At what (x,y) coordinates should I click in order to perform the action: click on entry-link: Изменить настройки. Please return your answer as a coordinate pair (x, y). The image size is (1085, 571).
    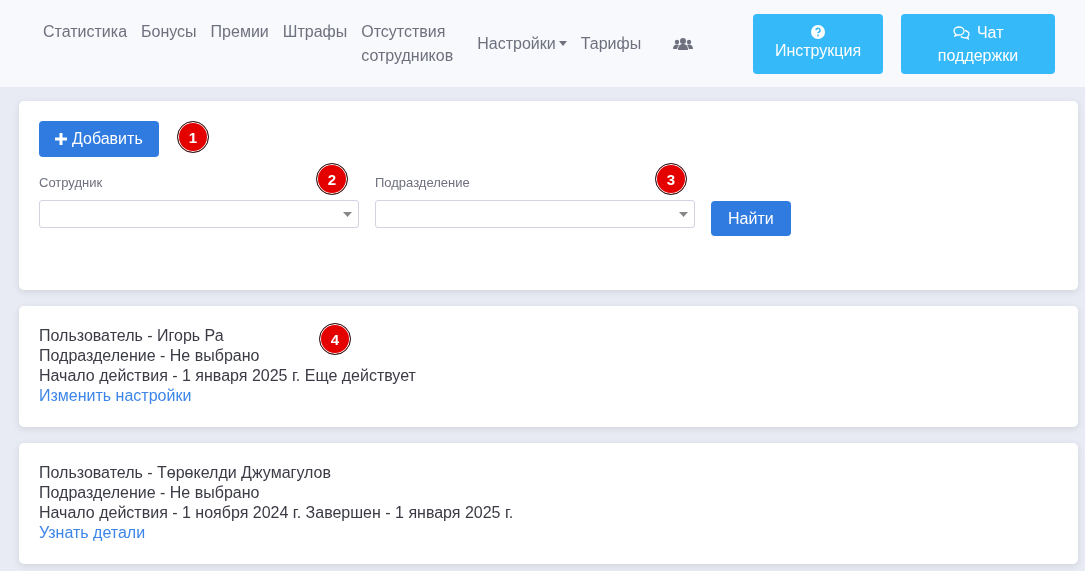
    Looking at the image, I should click on (115, 396).